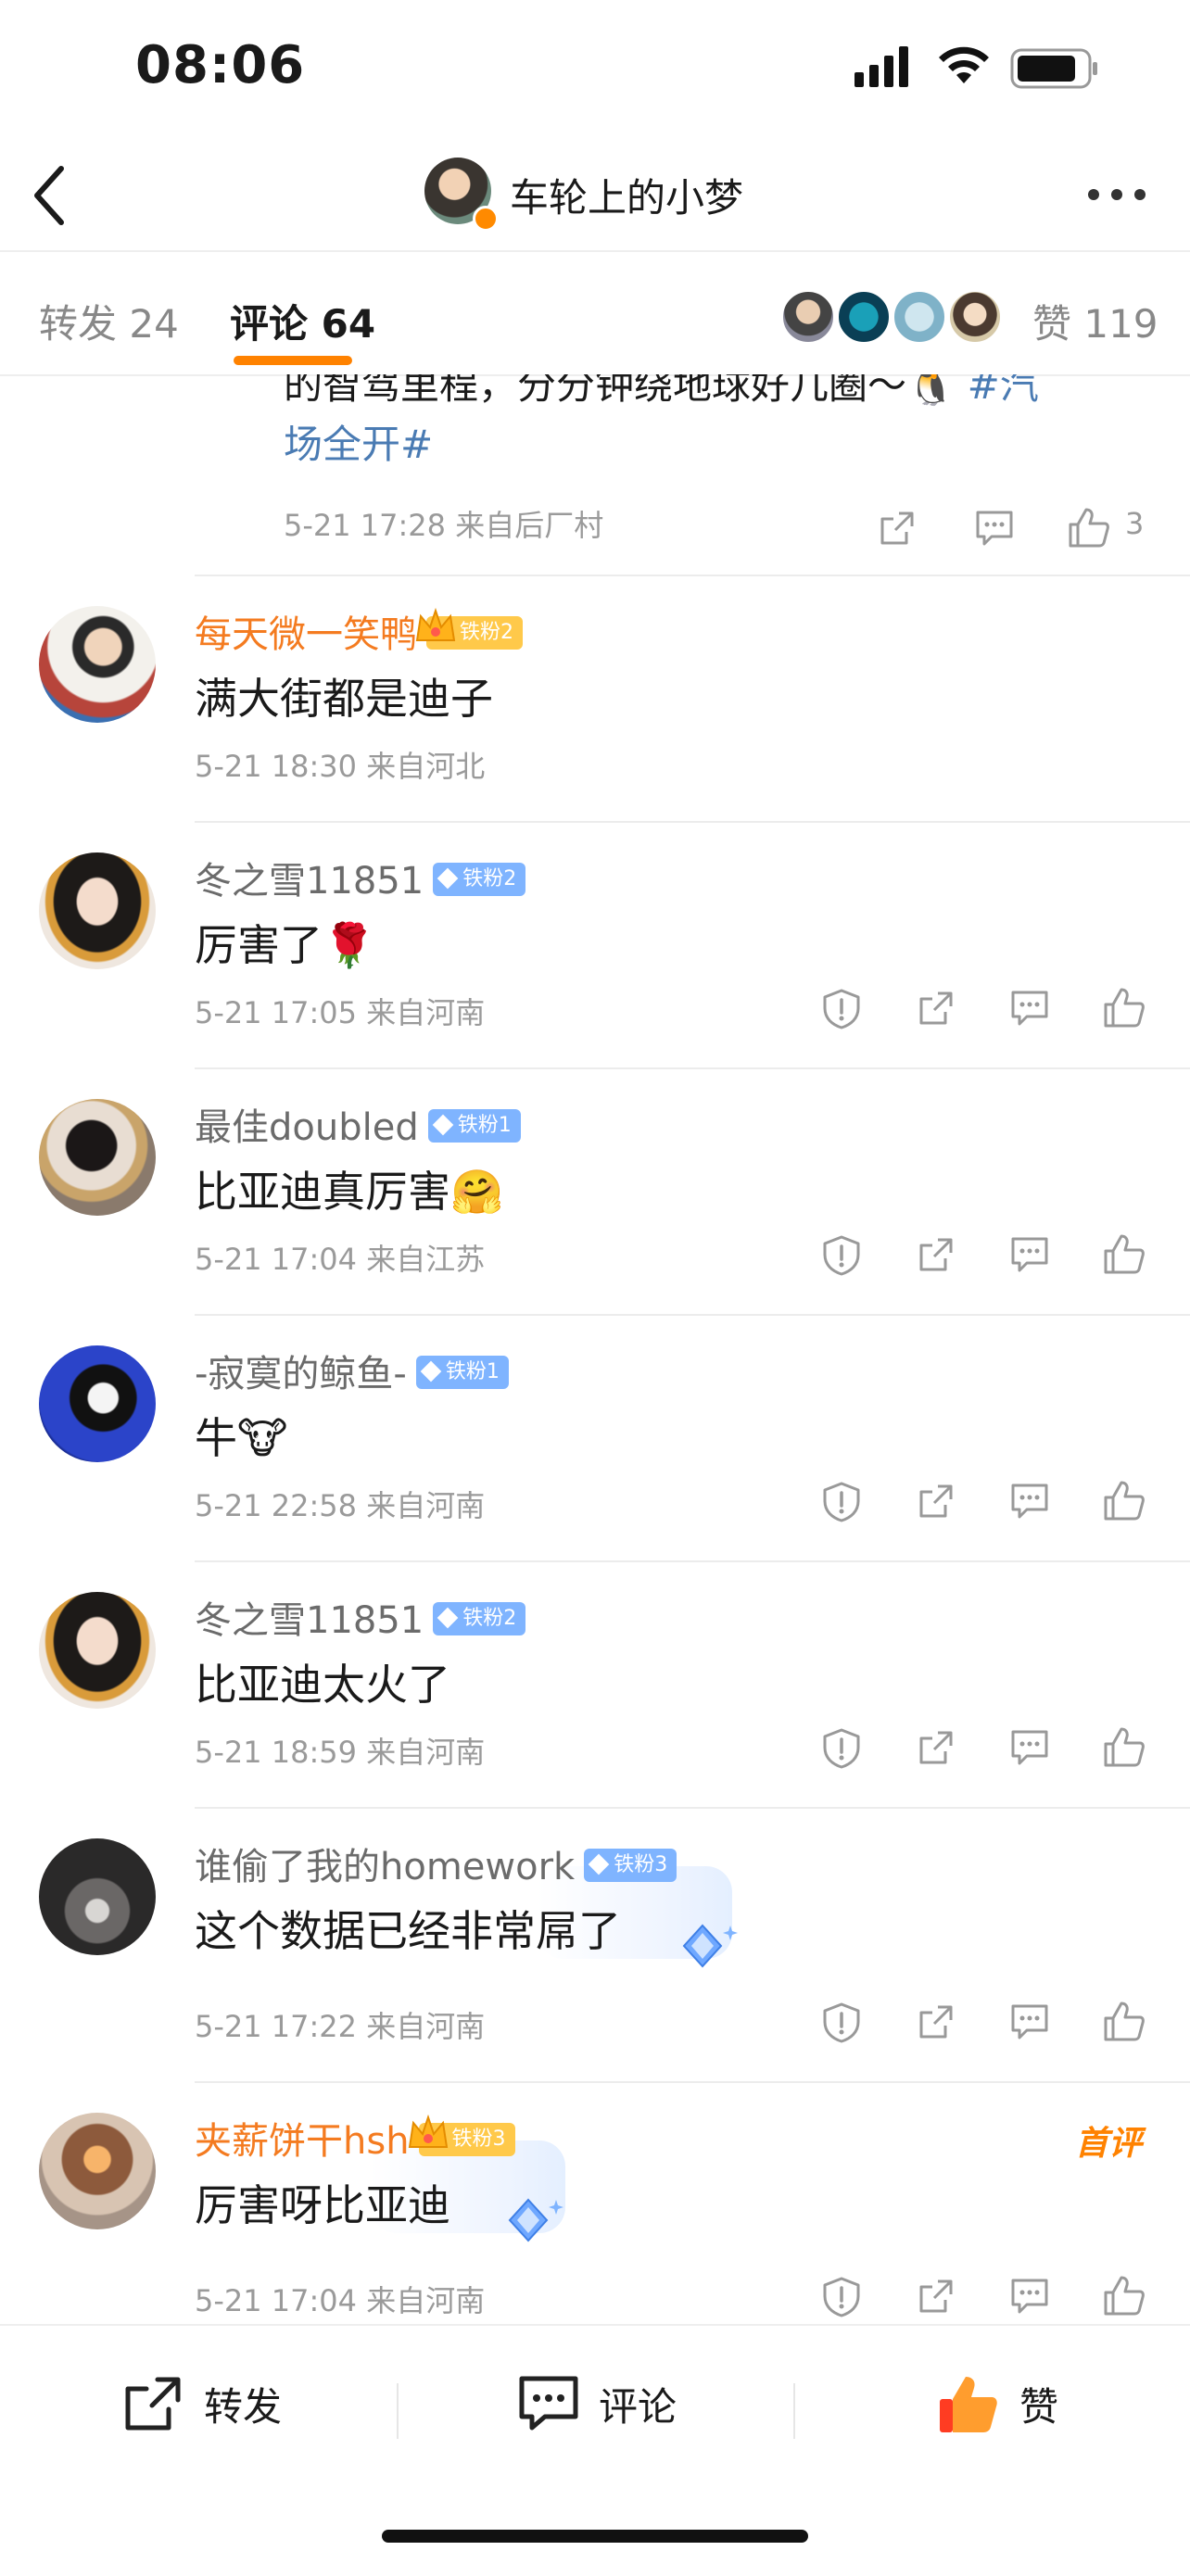  I want to click on author-name: 车轮上的小梦, so click(626, 195).